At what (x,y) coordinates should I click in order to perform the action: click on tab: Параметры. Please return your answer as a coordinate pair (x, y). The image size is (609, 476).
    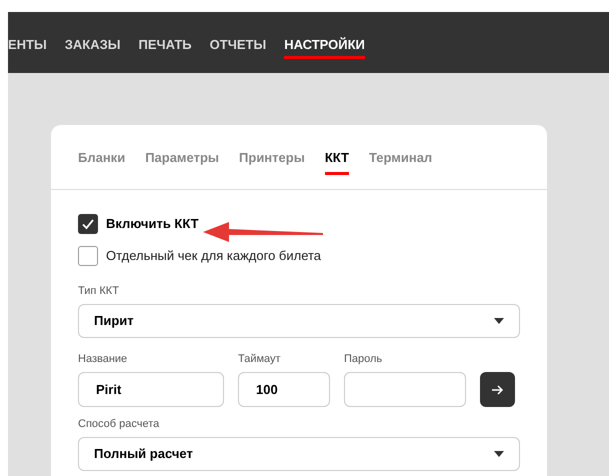
    Looking at the image, I should click on (182, 161).